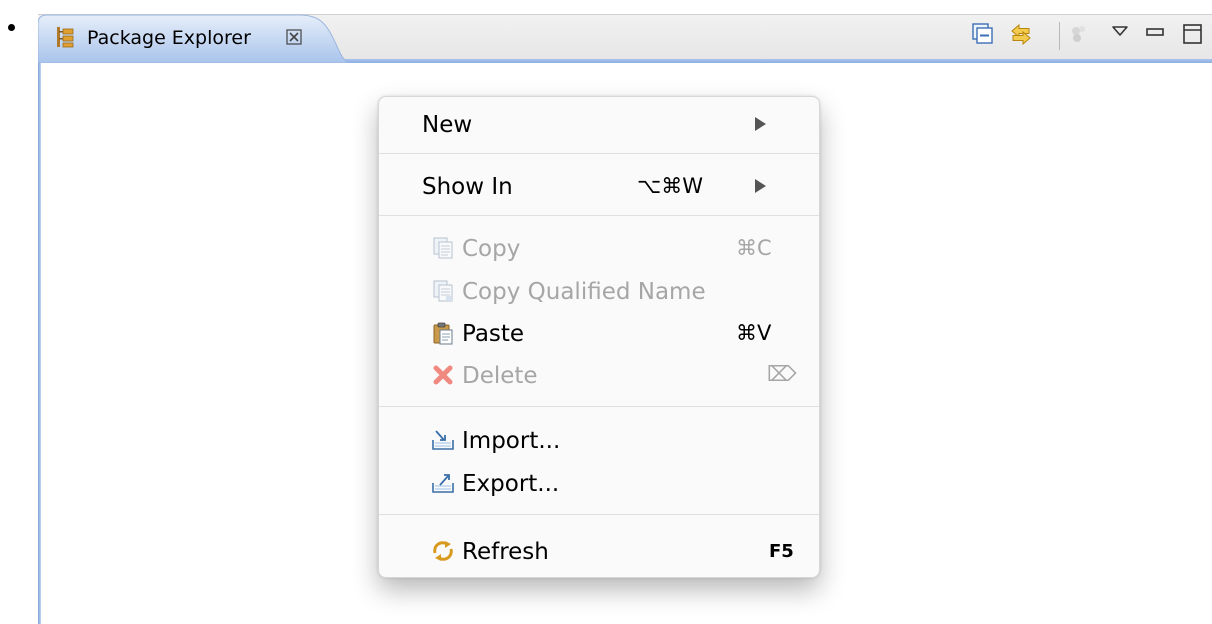 This screenshot has height=624, width=1212. I want to click on package-explorer-icon, so click(65, 37).